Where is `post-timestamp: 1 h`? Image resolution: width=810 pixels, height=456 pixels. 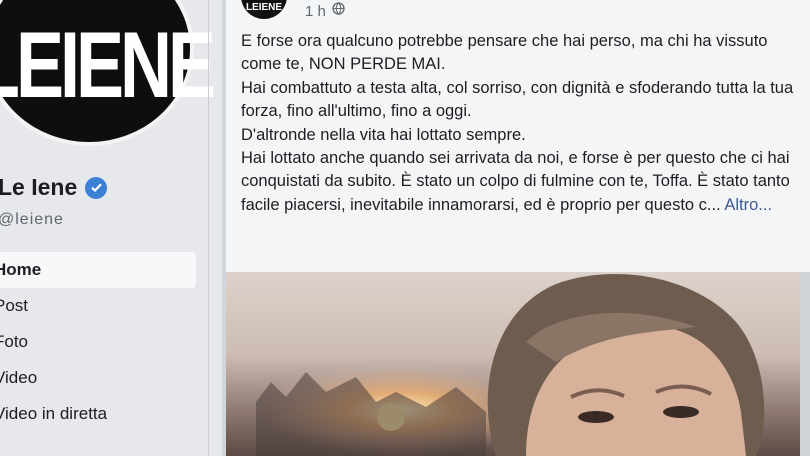 post-timestamp: 1 h is located at coordinates (315, 11).